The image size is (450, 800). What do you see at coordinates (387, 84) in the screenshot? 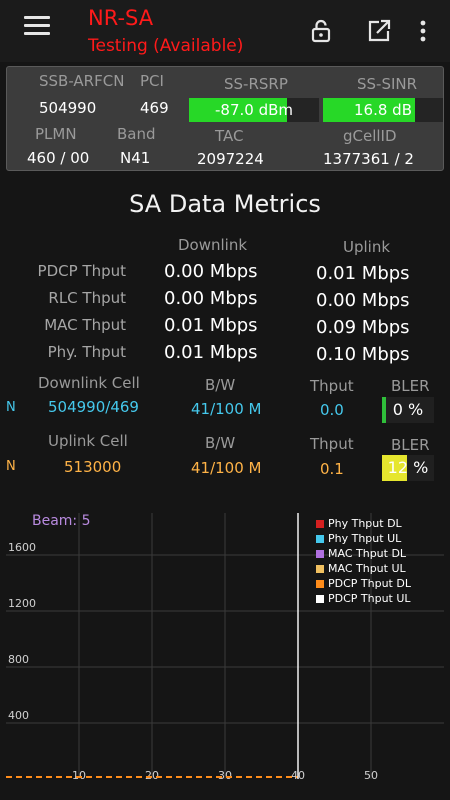
I see `sinr-label: SS-SINR` at bounding box center [387, 84].